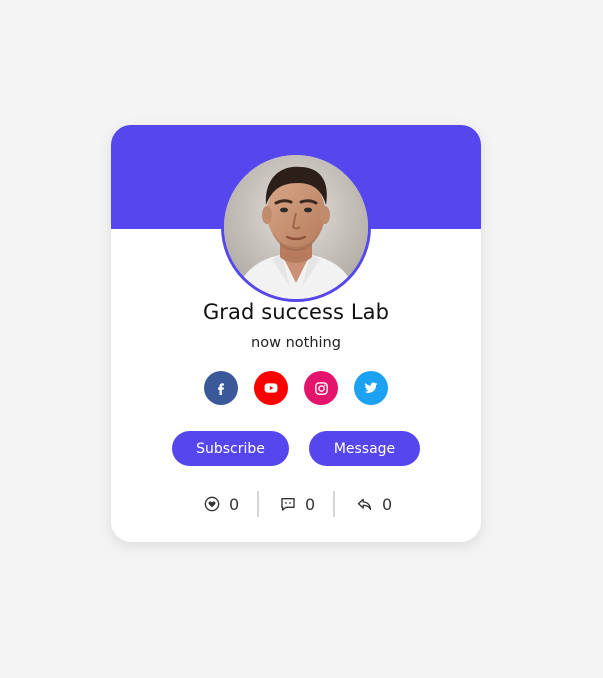  What do you see at coordinates (234, 504) in the screenshot?
I see `likes-count: 0` at bounding box center [234, 504].